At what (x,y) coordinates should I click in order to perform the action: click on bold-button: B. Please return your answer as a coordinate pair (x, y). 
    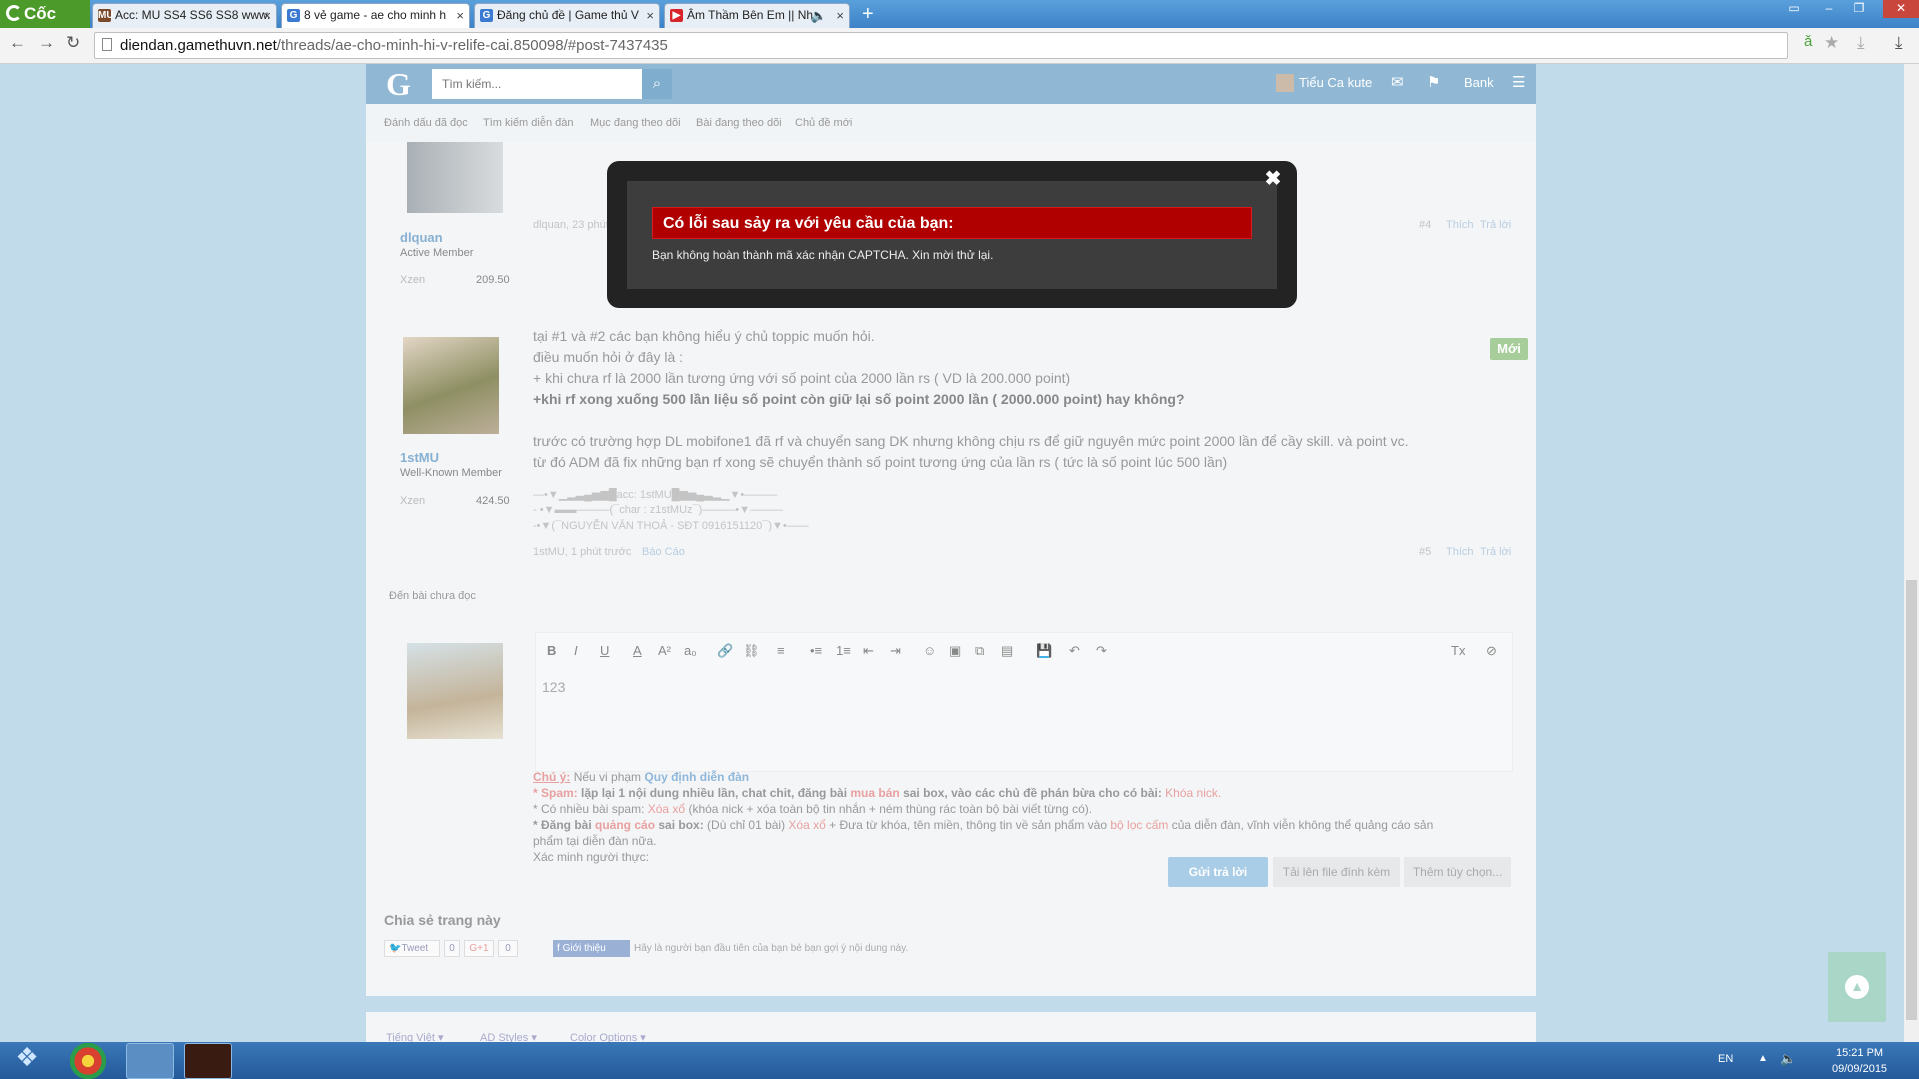
    Looking at the image, I should click on (551, 650).